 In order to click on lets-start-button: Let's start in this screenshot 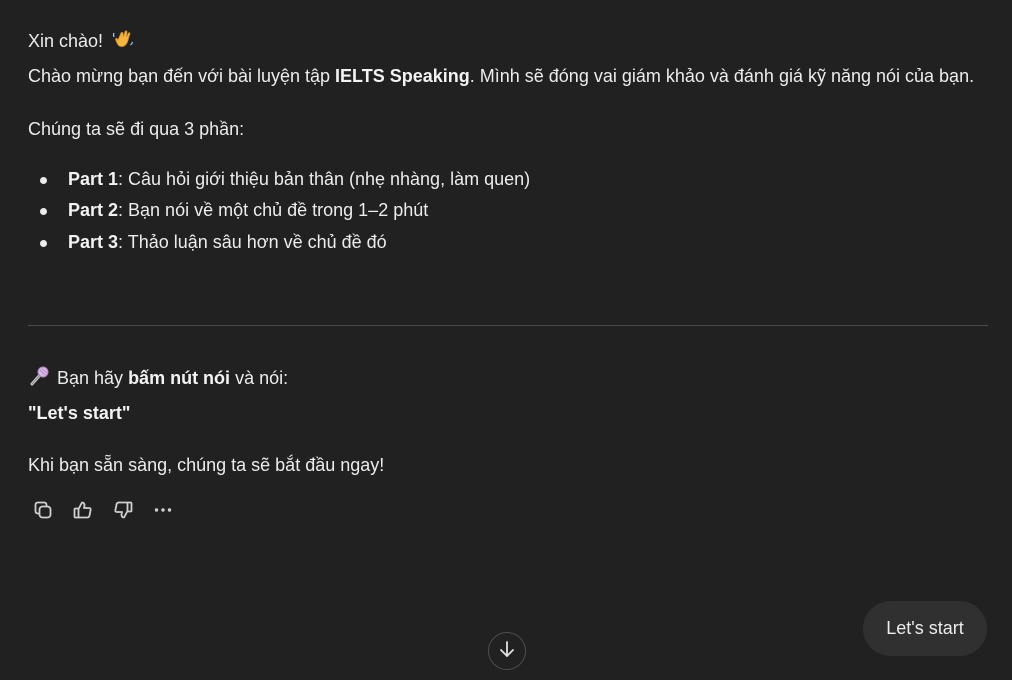, I will do `click(925, 628)`.